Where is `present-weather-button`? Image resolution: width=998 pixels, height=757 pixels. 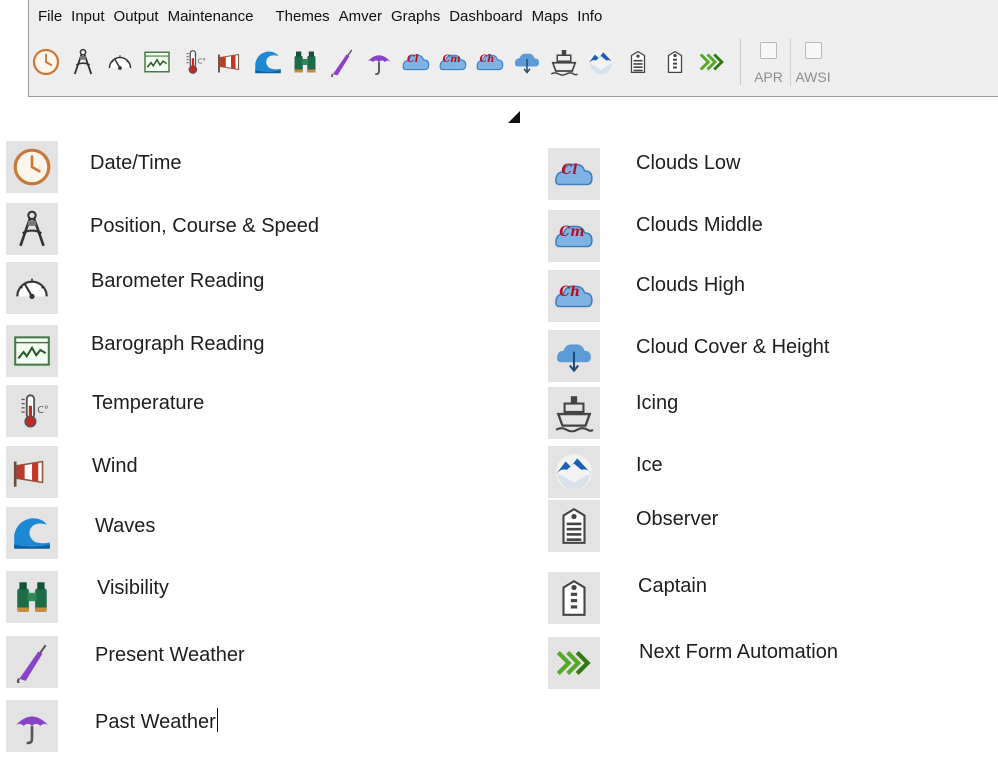
present-weather-button is located at coordinates (342, 62).